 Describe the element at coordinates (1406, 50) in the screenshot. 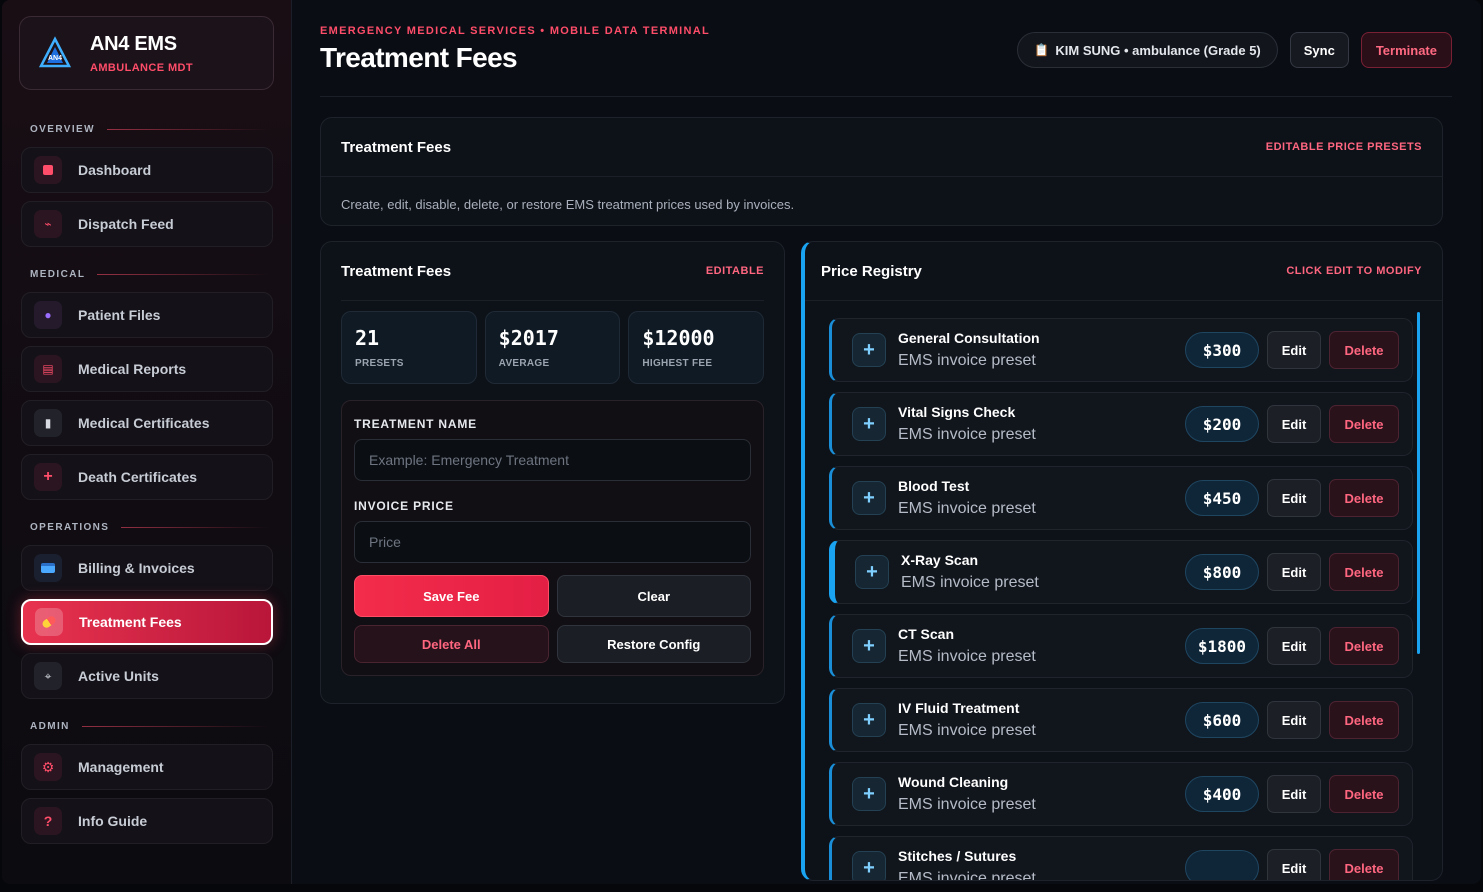

I see `terminate-button: Terminate` at that location.